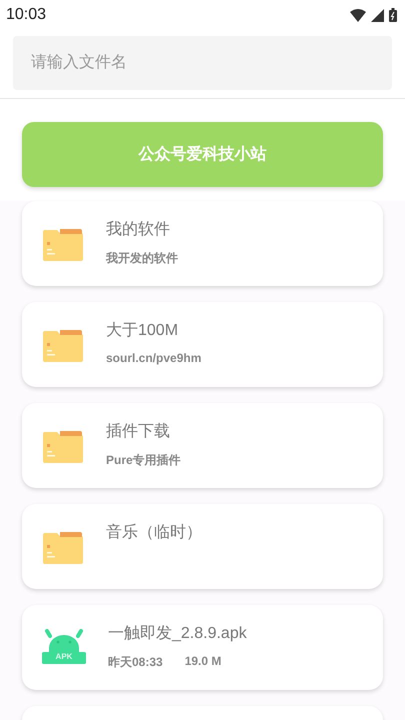  I want to click on file-card: APK 一触即发_2.8.9.apk 昨天08:33 19.0 M, so click(202, 647).